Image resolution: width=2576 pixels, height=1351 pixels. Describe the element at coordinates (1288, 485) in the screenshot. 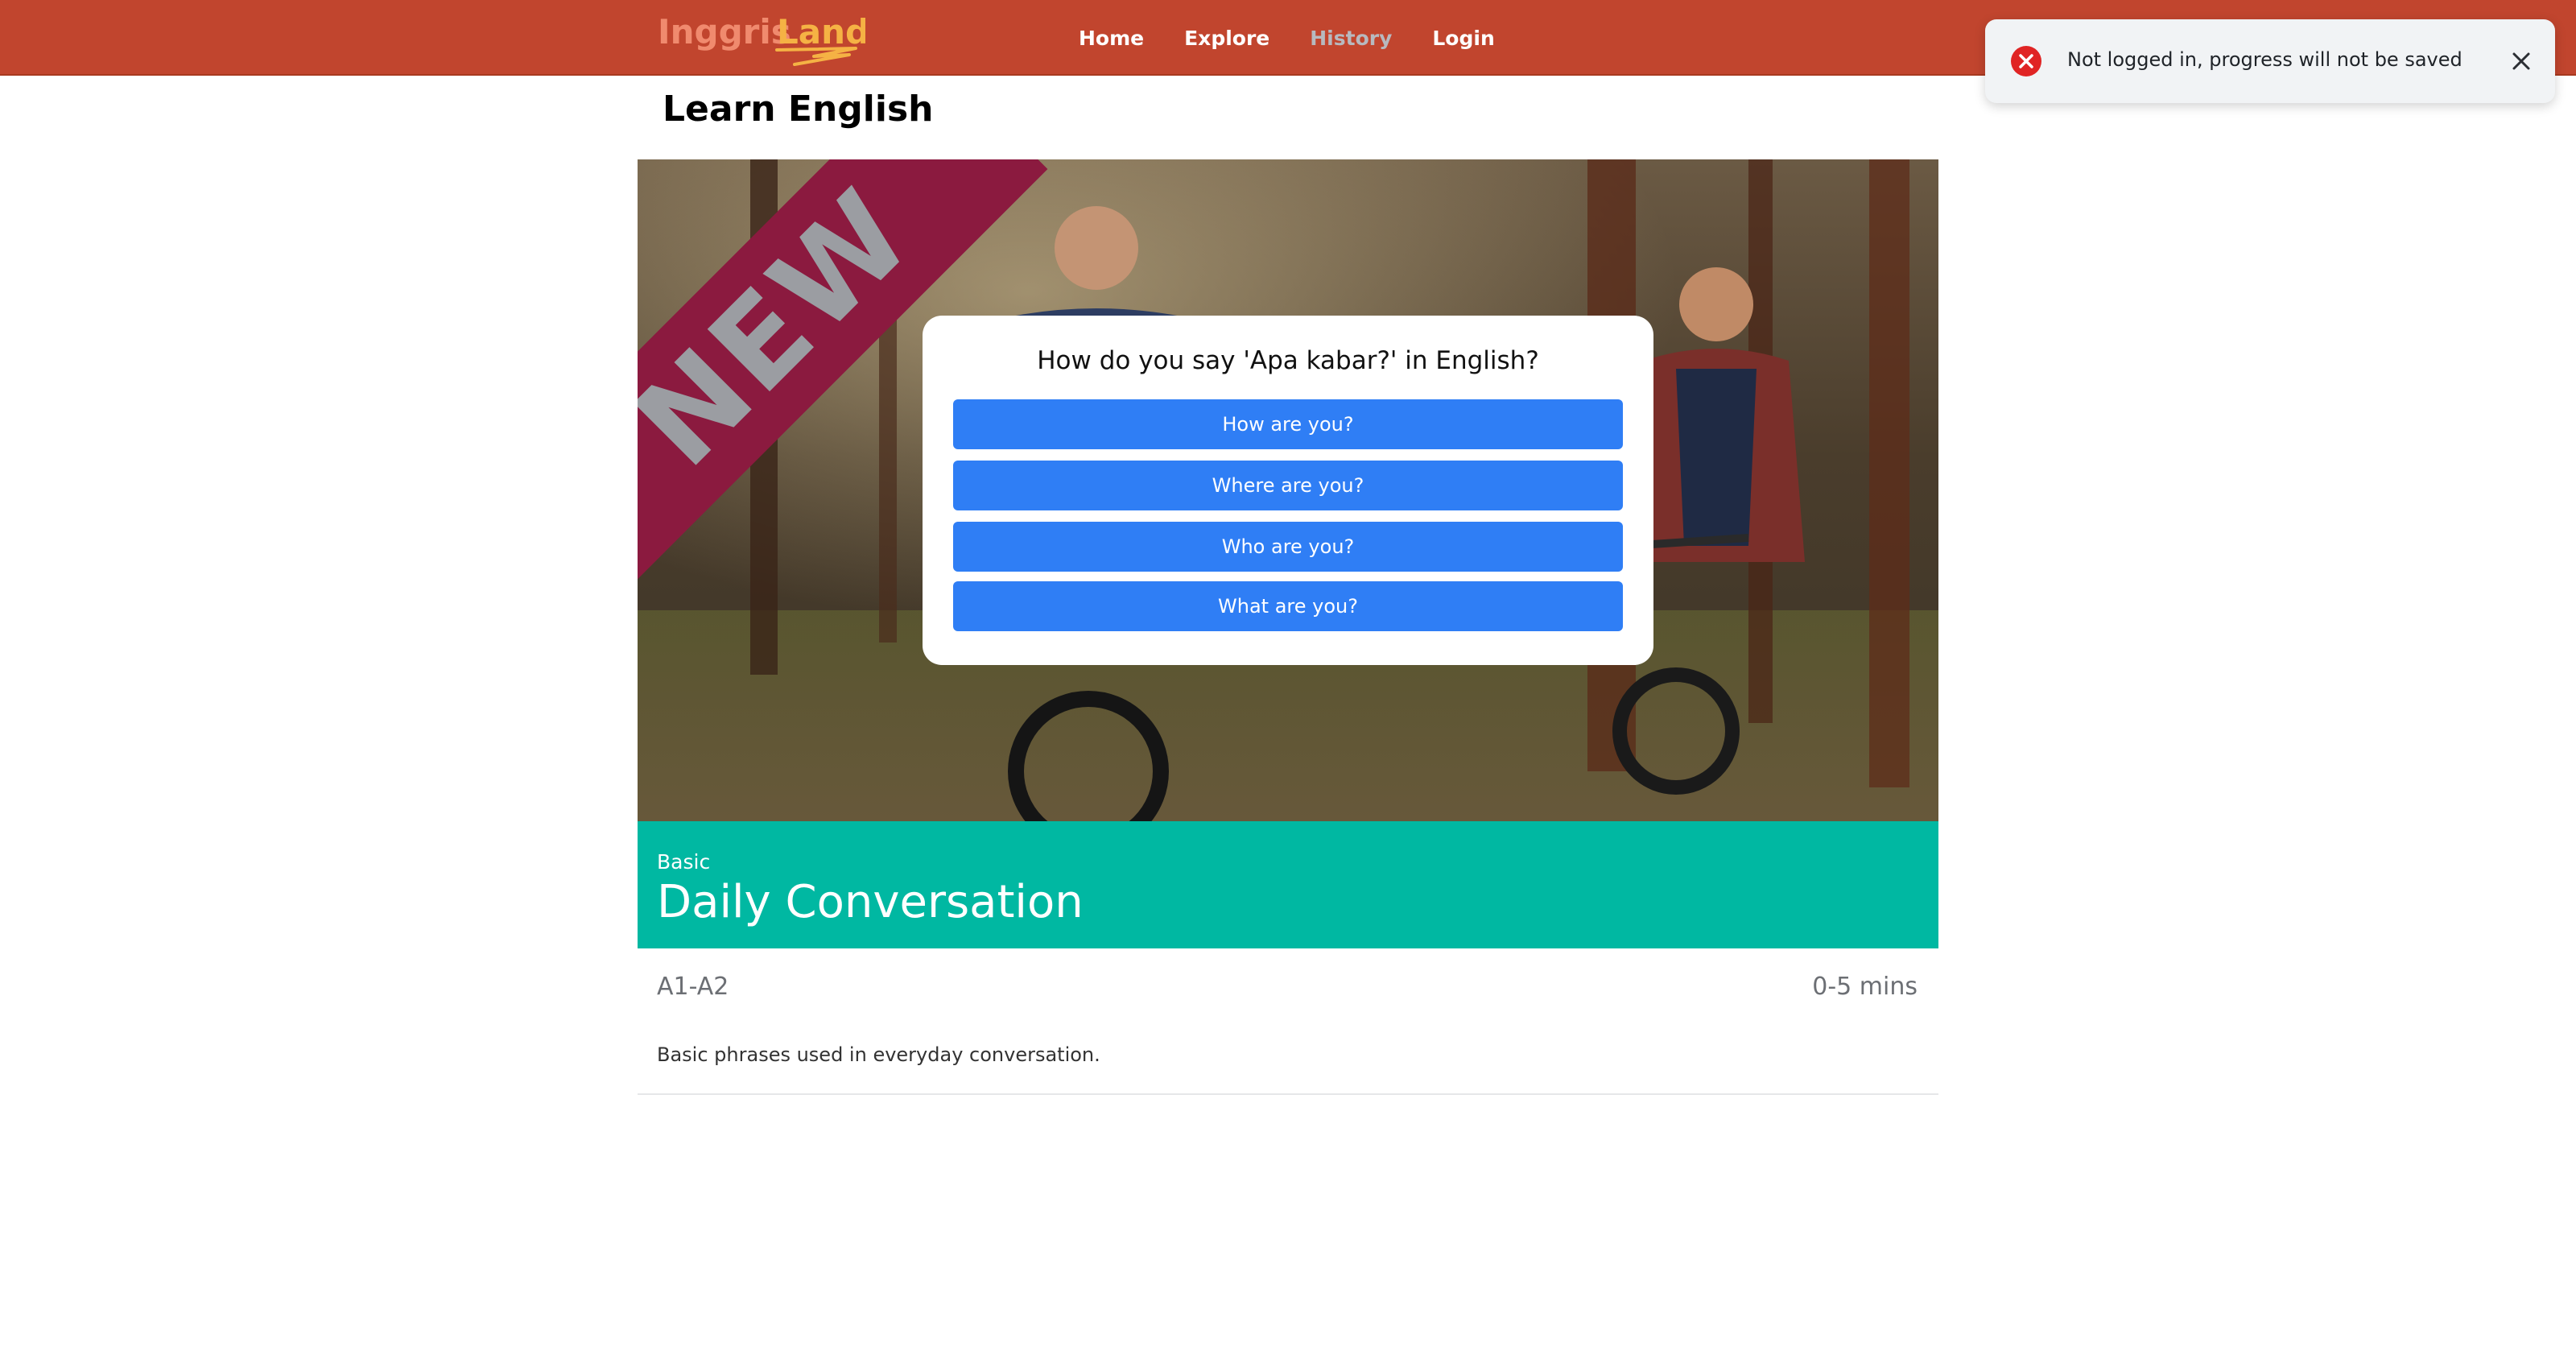

I see `quiz-option-where-are-you: Where are you?` at that location.